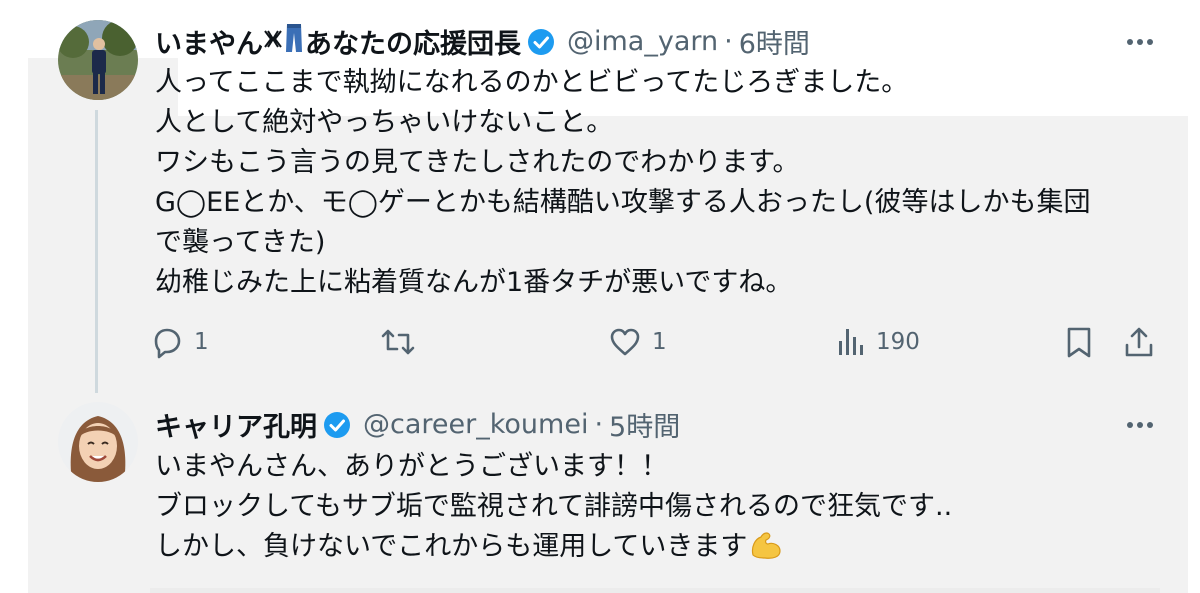 The height and width of the screenshot is (593, 1200). I want to click on tweet-line: いまやんさん、ありがとうございます！！, so click(411, 466).